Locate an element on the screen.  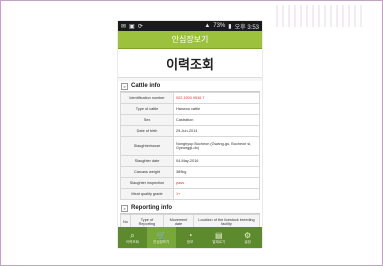
tab-allergy: ▤ 알레르기 is located at coordinates (218, 237).